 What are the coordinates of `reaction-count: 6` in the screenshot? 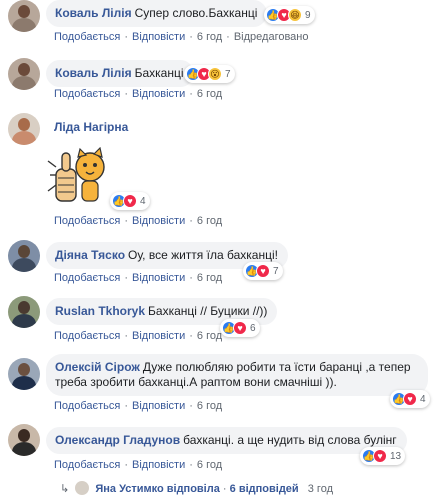 It's located at (253, 328).